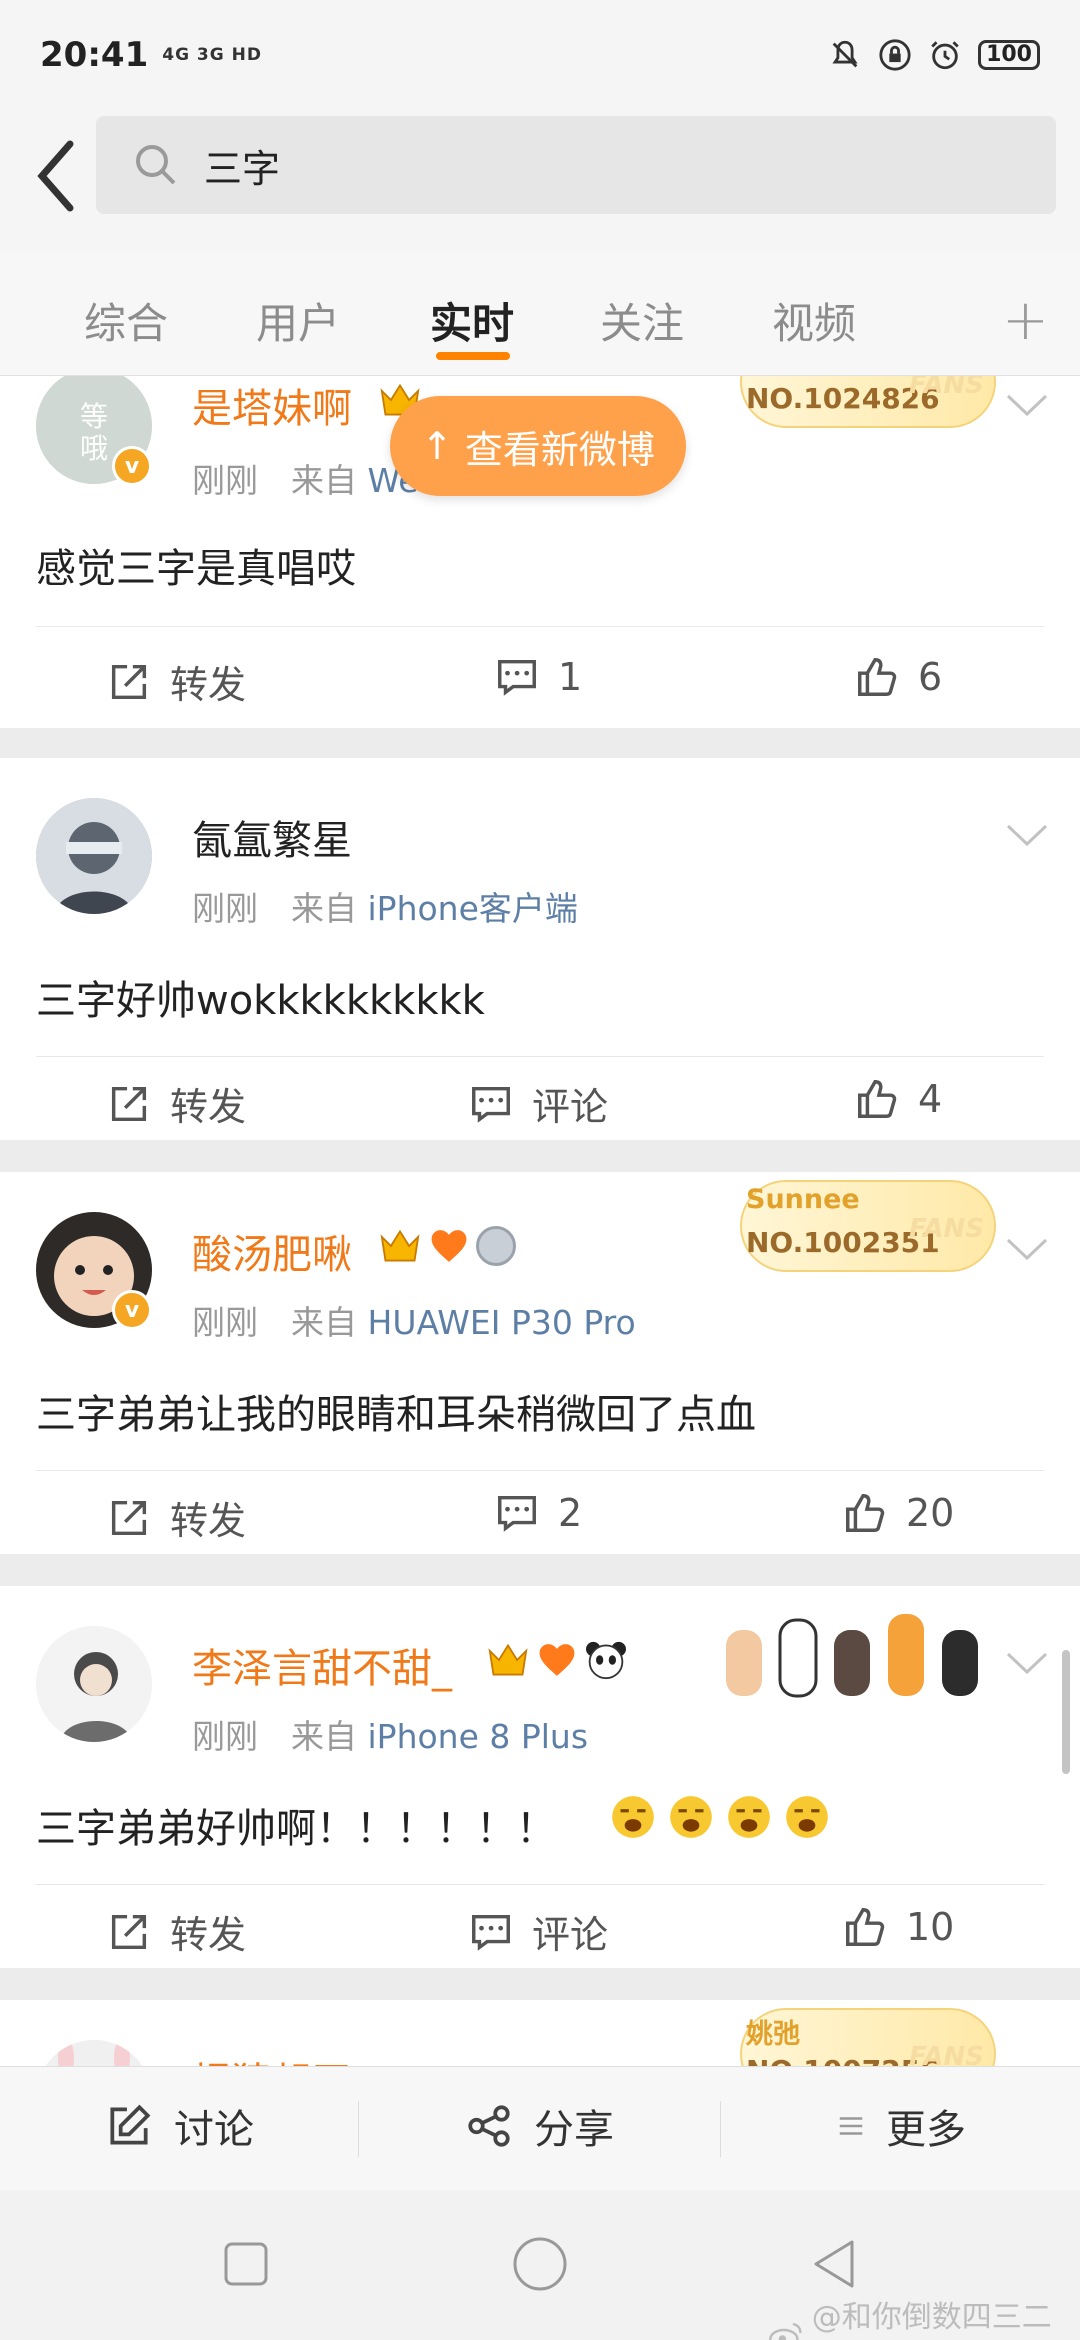 The height and width of the screenshot is (2340, 1080). What do you see at coordinates (272, 2058) in the screenshot?
I see `username: 橘猿起司` at bounding box center [272, 2058].